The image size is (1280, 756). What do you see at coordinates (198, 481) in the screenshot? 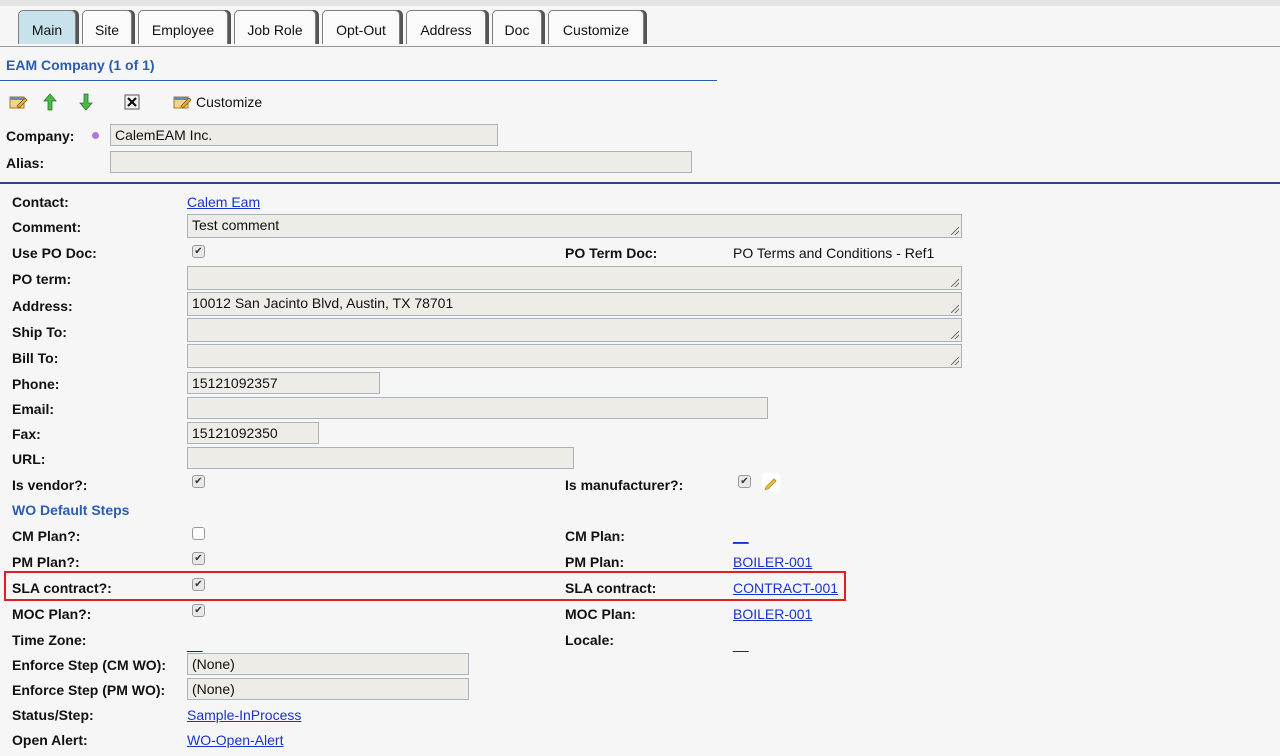
I see `is-vendor-checkbox: ✔` at bounding box center [198, 481].